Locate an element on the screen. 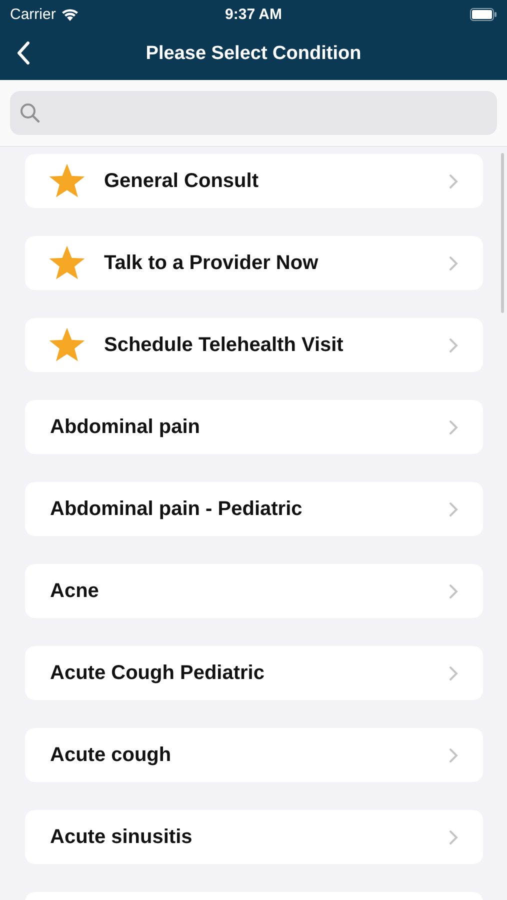  condition-item: Acute cough is located at coordinates (254, 755).